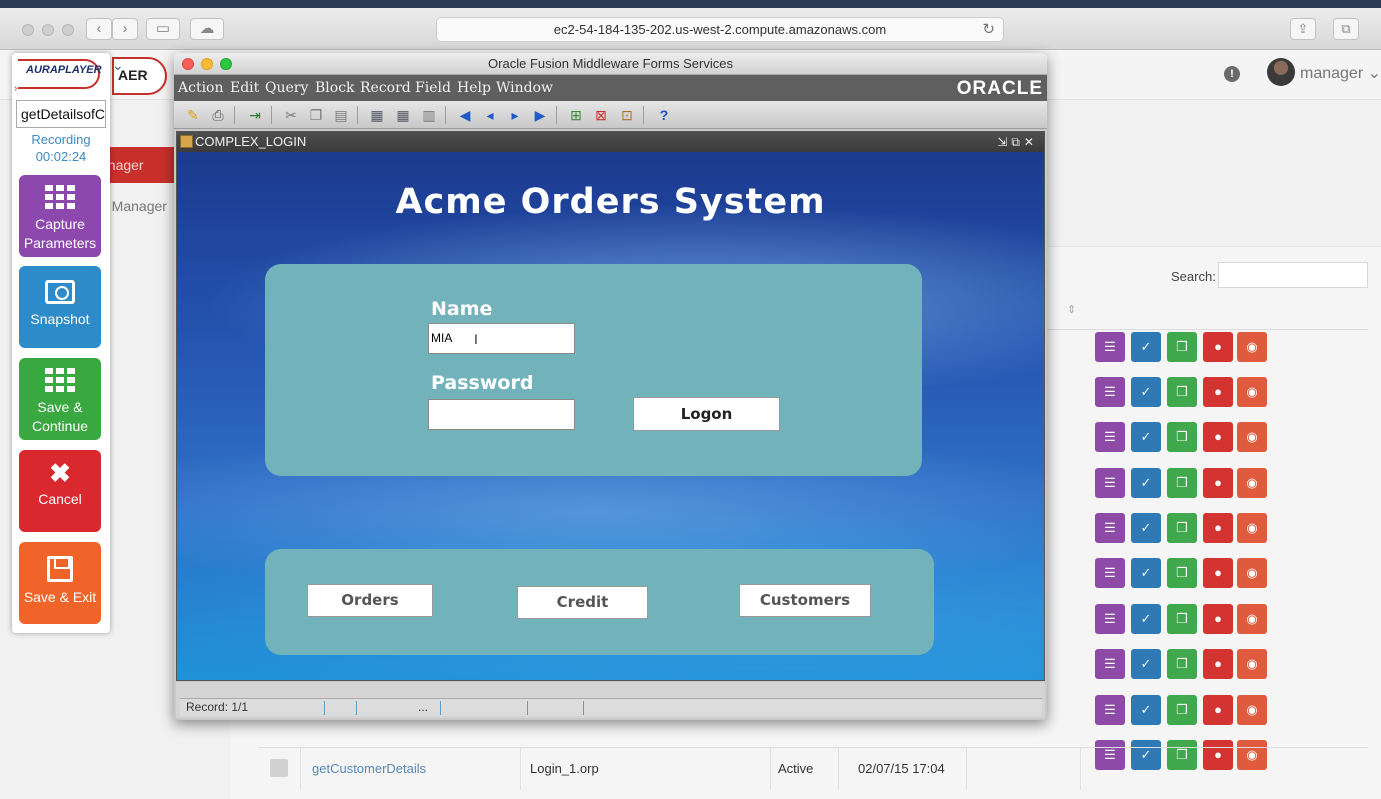 Image resolution: width=1381 pixels, height=799 pixels. Describe the element at coordinates (279, 768) in the screenshot. I see `row-checkbox` at that location.